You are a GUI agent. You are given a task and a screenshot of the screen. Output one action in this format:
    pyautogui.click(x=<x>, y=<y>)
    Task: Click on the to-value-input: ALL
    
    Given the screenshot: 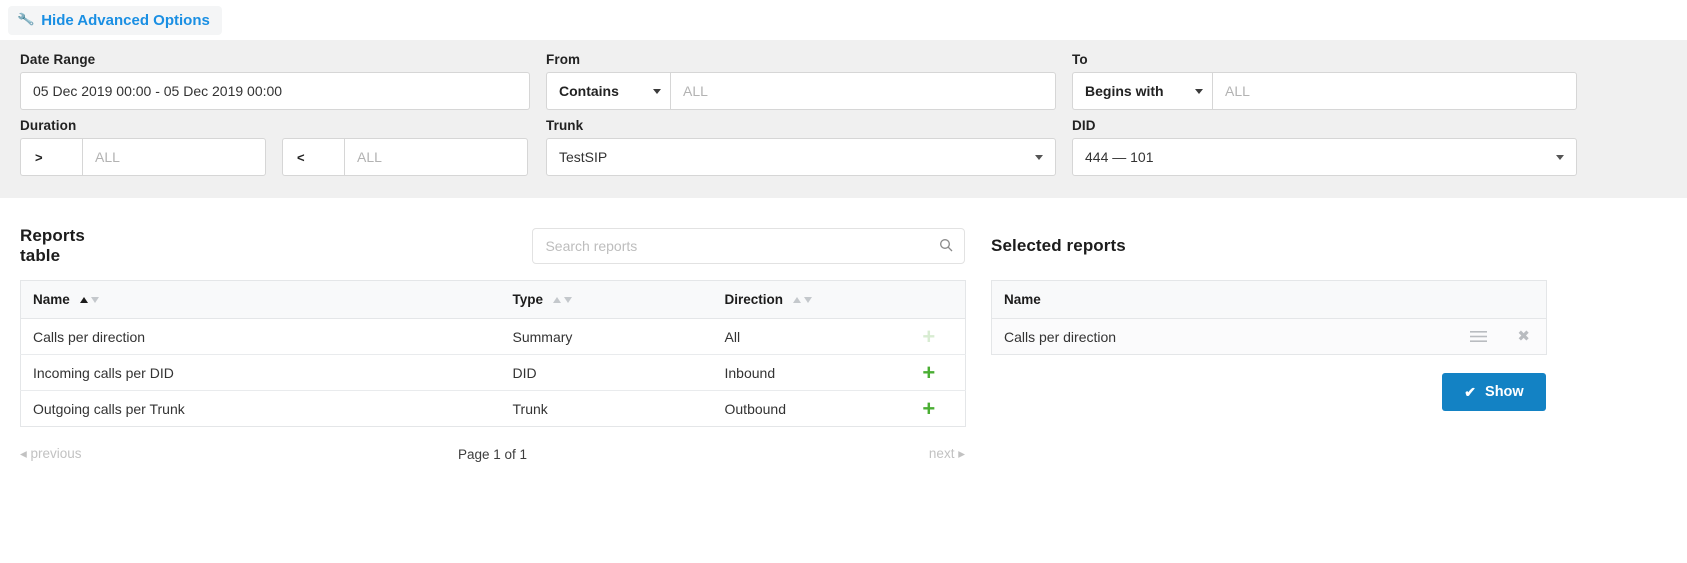 What is the action you would take?
    pyautogui.click(x=1394, y=91)
    